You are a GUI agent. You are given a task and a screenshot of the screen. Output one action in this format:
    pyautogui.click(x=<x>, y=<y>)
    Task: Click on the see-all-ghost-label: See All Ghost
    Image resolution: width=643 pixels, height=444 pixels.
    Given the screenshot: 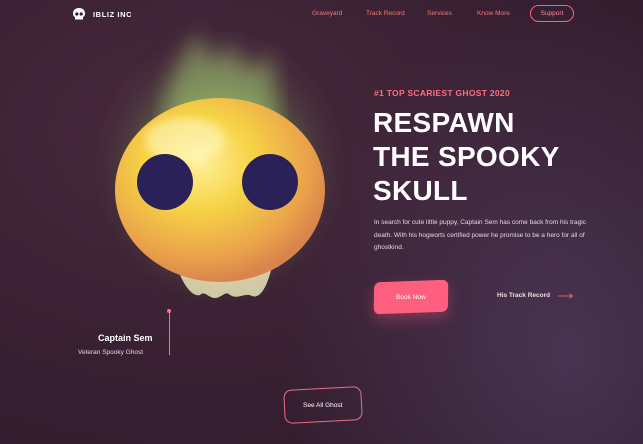 What is the action you would take?
    pyautogui.click(x=323, y=405)
    